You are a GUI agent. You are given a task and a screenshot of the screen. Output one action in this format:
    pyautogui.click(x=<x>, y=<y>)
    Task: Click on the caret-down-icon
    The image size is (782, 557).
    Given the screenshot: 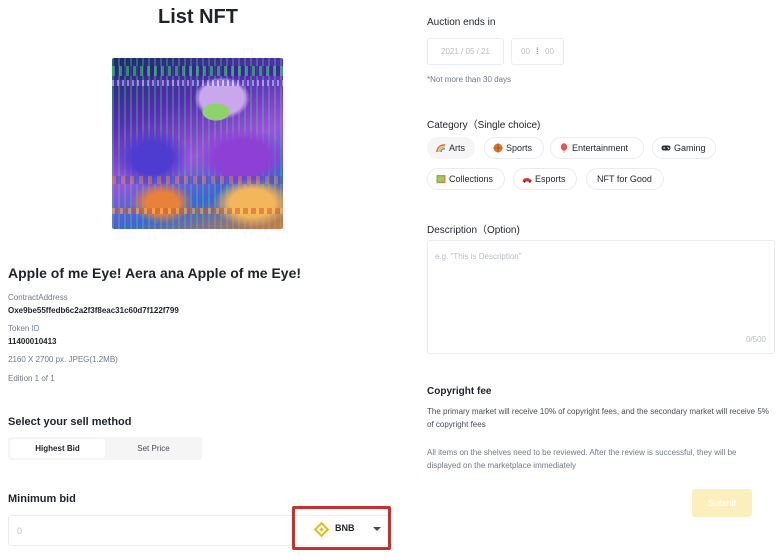 What is the action you would take?
    pyautogui.click(x=377, y=529)
    